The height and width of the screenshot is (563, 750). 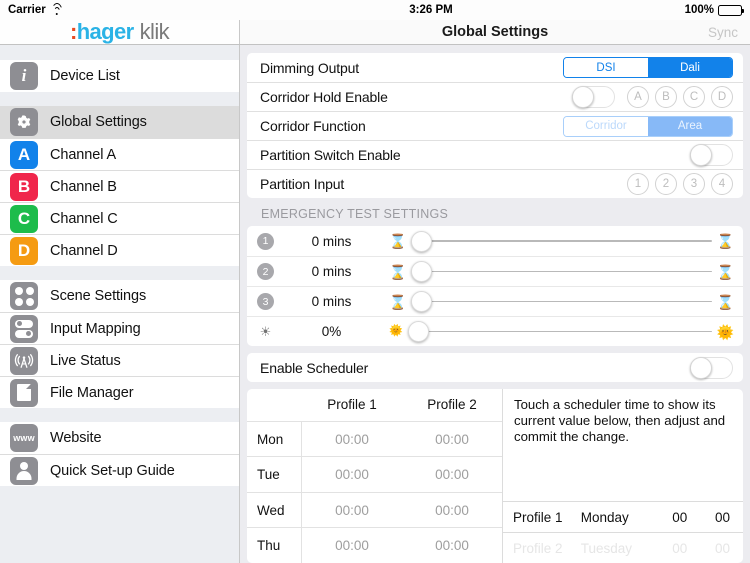 What do you see at coordinates (619, 548) in the screenshot?
I see `picker-day: Tuesday` at bounding box center [619, 548].